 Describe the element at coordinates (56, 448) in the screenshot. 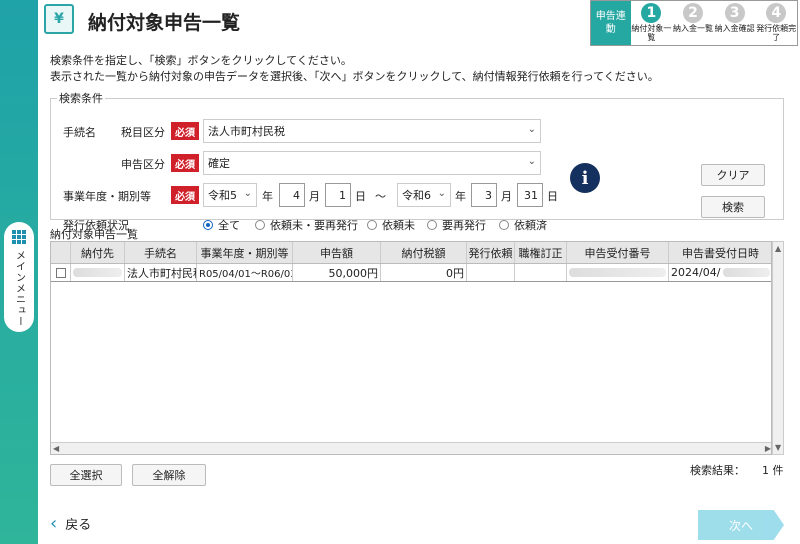

I see `arrow-left-icon: ◀` at that location.